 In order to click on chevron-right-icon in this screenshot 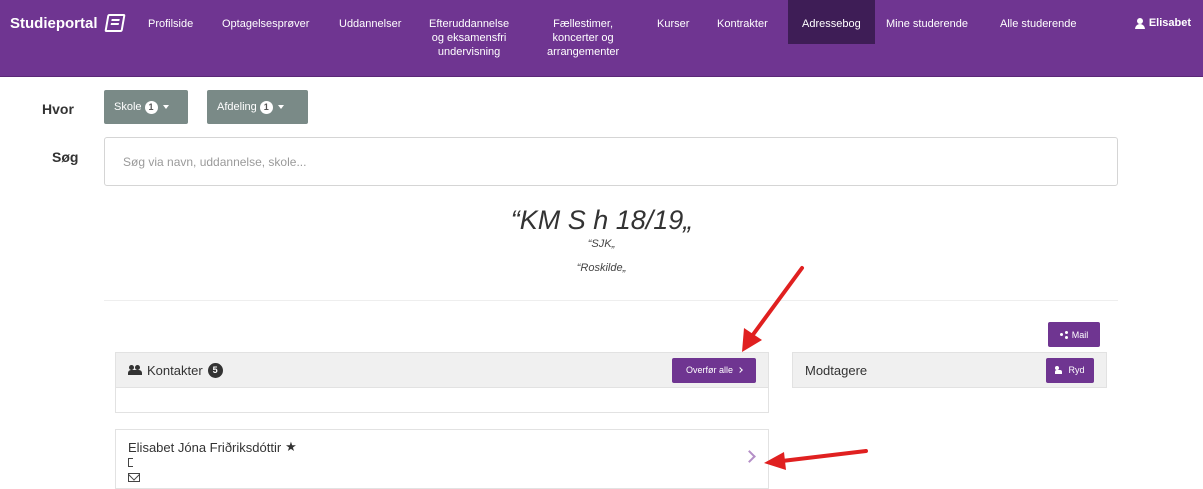, I will do `click(740, 370)`.